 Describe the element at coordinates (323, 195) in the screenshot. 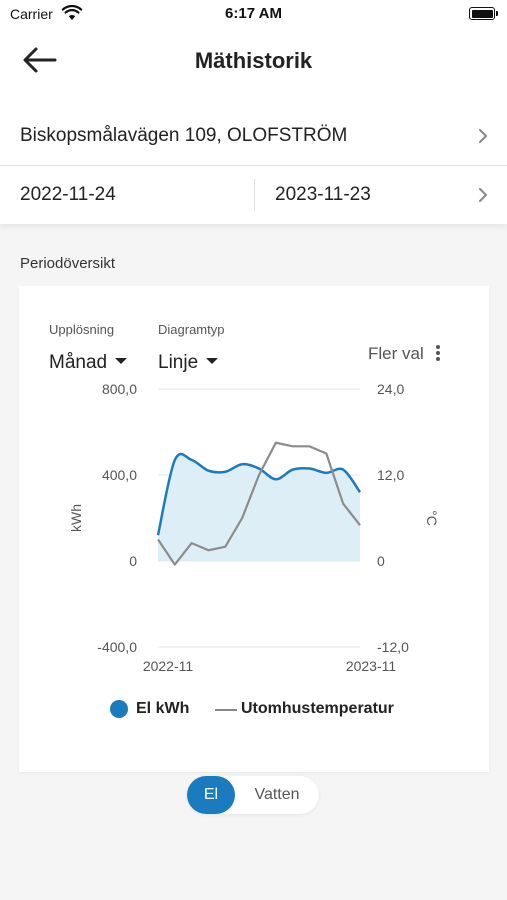

I see `period-end: 2023-11-23` at that location.